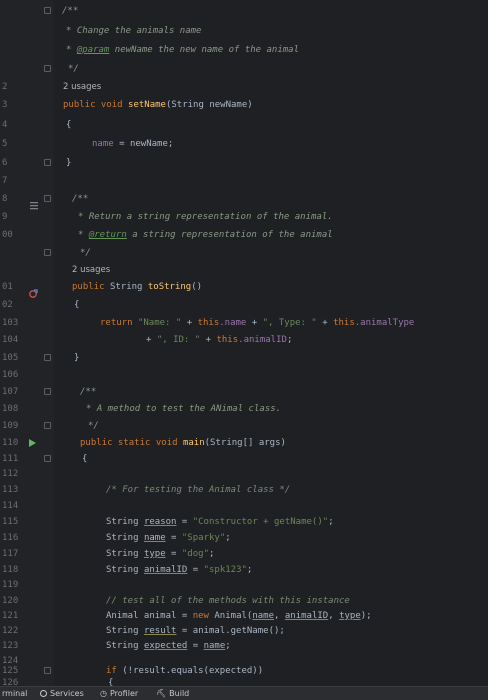  I want to click on keyword: public, so click(91, 287).